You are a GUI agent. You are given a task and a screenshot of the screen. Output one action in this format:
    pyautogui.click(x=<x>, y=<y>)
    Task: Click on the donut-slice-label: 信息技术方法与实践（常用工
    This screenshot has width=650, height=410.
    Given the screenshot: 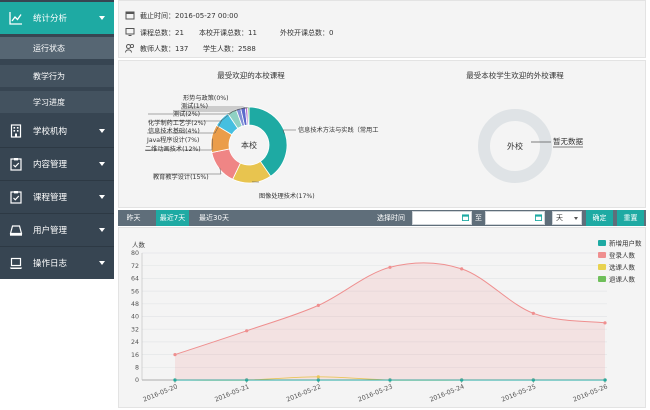 What is the action you would take?
    pyautogui.click(x=338, y=130)
    